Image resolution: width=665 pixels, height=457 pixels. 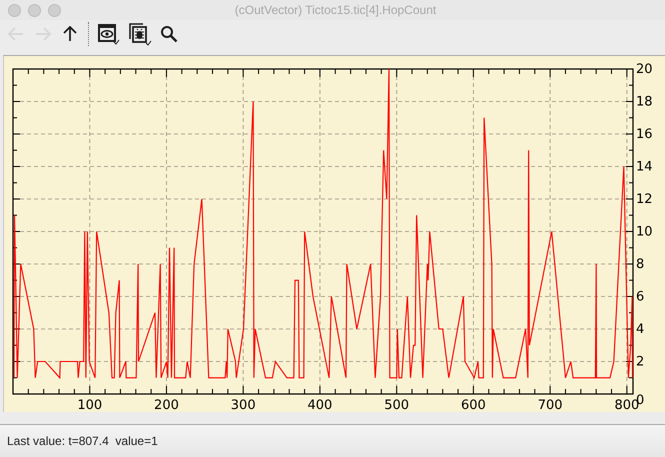 What do you see at coordinates (169, 34) in the screenshot?
I see `search-icon` at bounding box center [169, 34].